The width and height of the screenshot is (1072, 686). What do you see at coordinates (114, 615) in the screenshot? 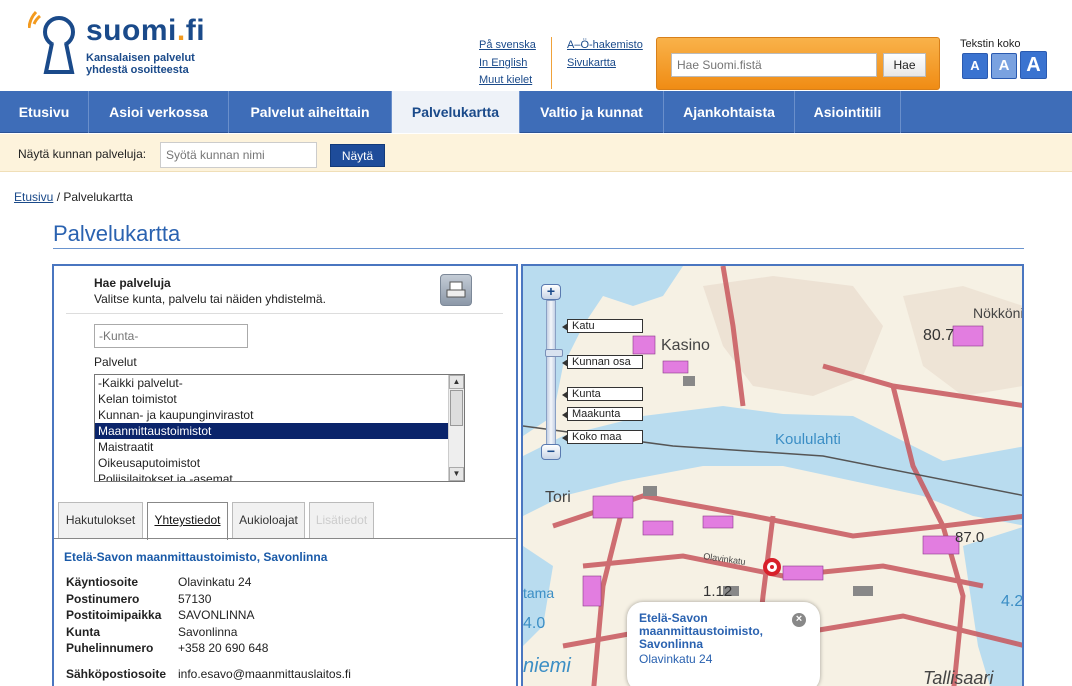
I see `detail-key: Postitoimipaikka` at bounding box center [114, 615].